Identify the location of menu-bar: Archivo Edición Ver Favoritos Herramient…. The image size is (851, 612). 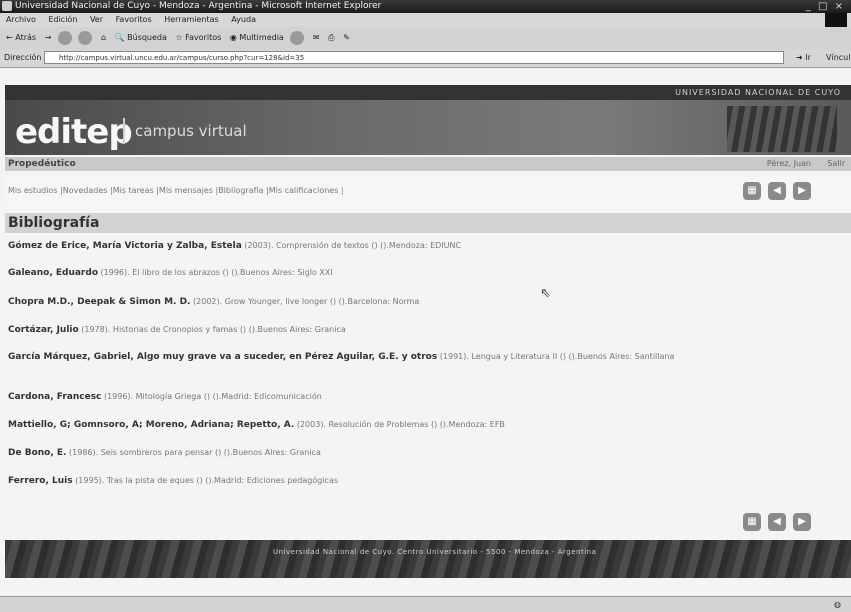
(425, 20).